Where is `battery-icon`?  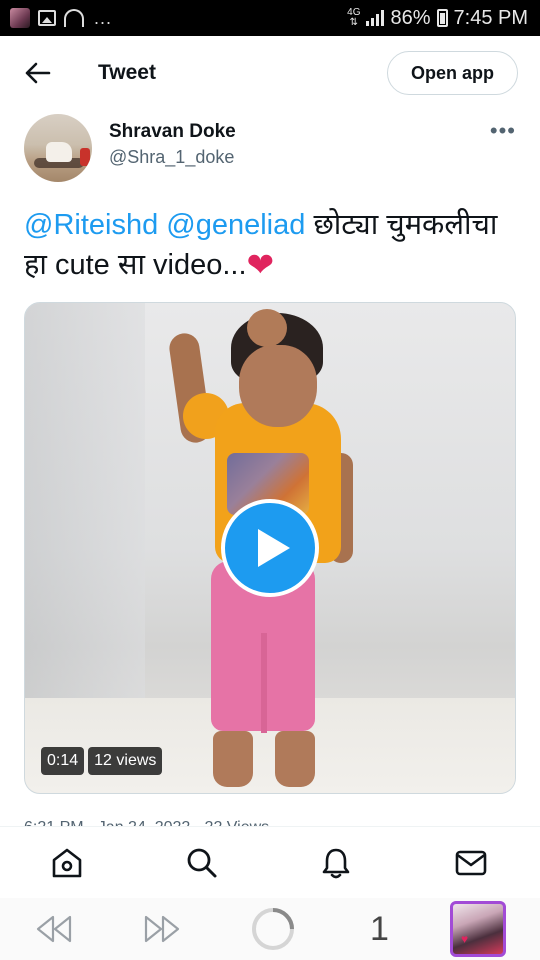
battery-icon is located at coordinates (442, 18).